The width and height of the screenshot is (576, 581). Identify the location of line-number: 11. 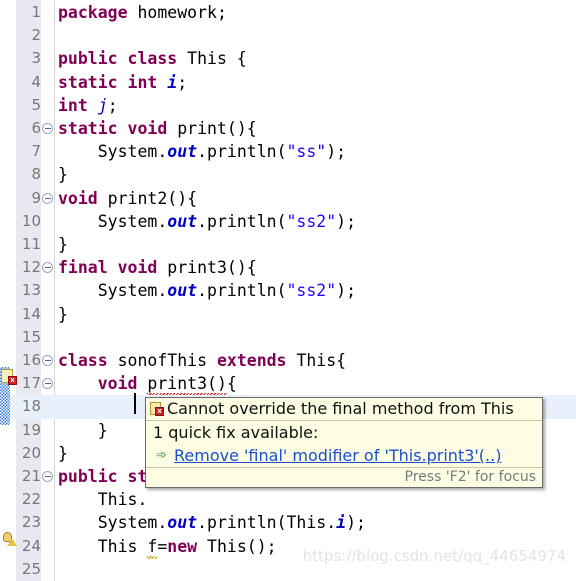
(31, 244).